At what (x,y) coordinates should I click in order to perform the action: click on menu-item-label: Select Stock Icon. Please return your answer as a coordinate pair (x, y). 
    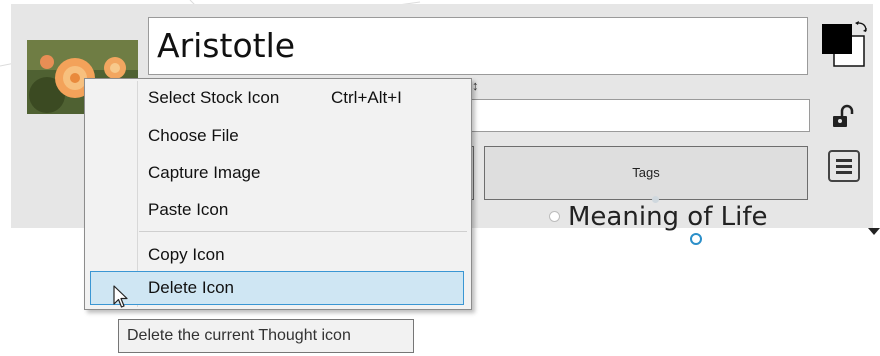
    Looking at the image, I should click on (214, 97).